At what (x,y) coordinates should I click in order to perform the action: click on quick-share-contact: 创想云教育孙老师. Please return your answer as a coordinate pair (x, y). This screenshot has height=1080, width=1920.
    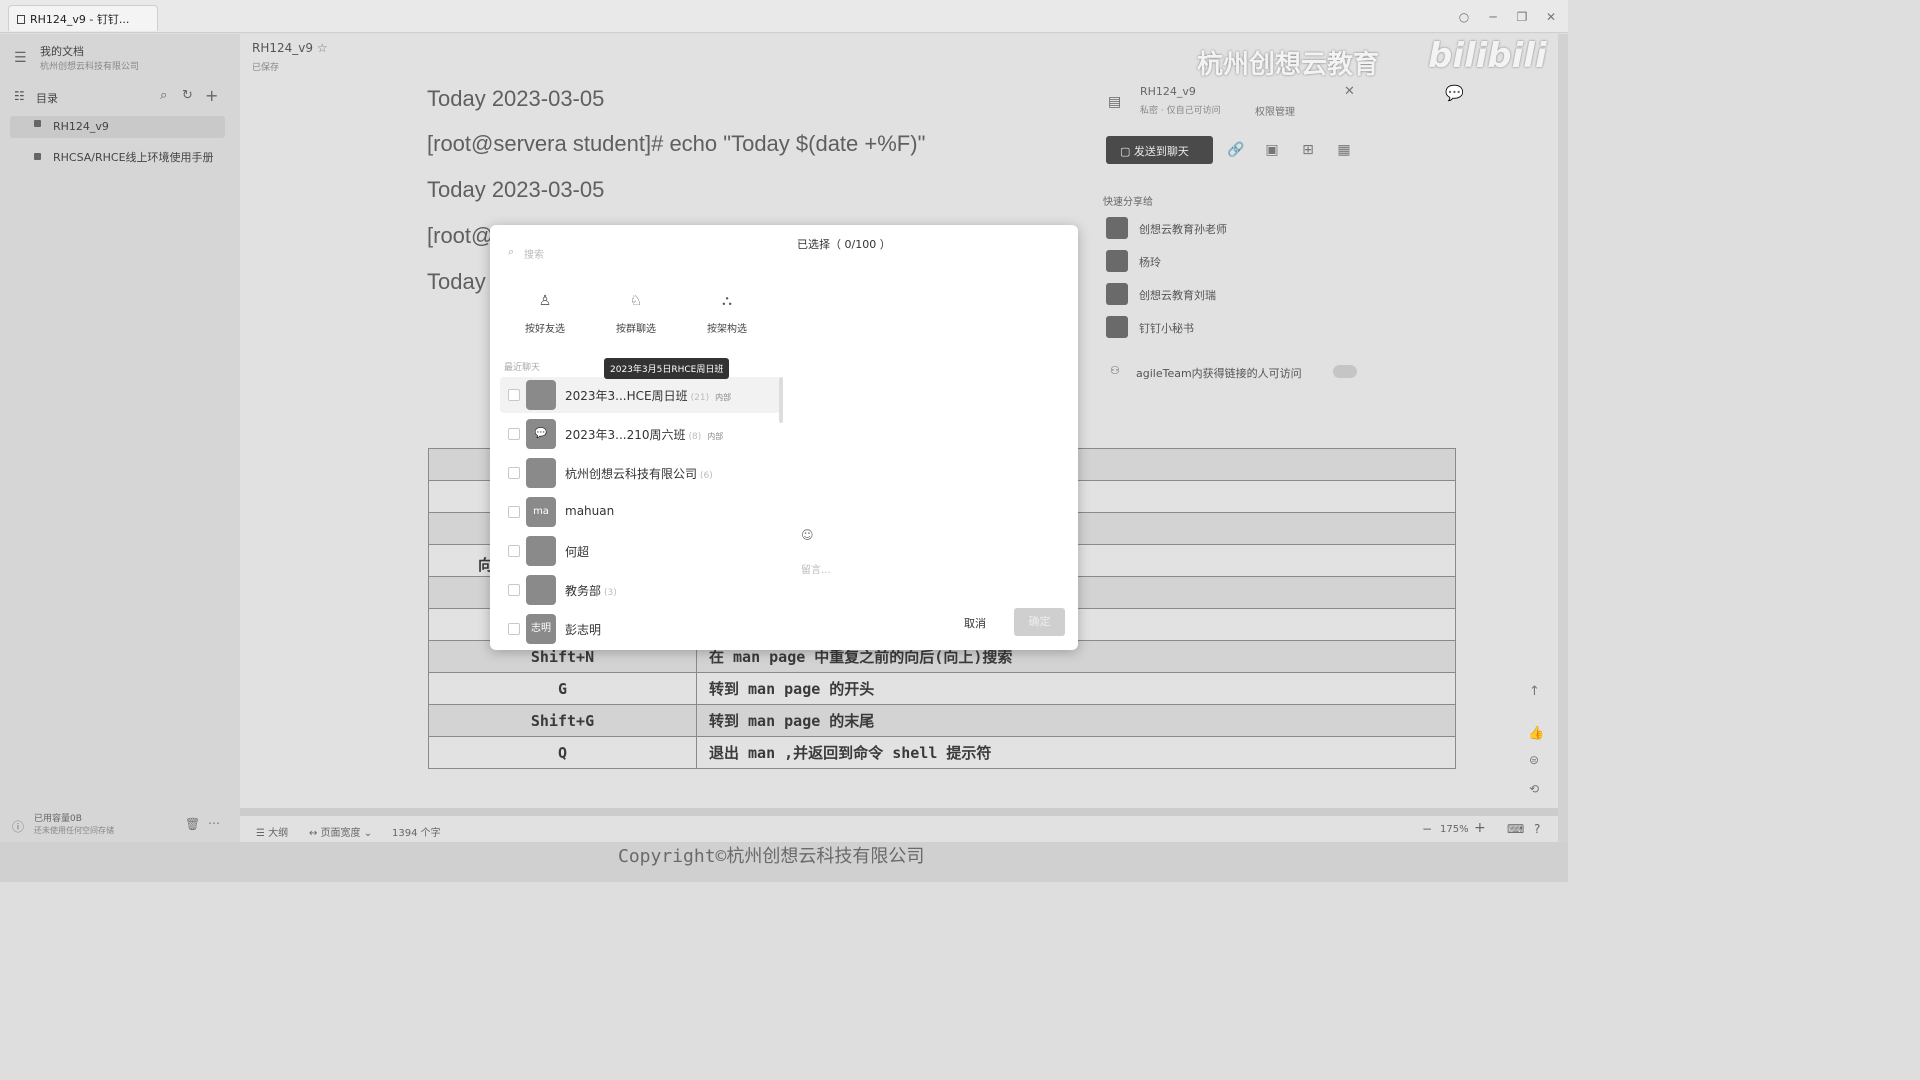
    Looking at the image, I should click on (1231, 229).